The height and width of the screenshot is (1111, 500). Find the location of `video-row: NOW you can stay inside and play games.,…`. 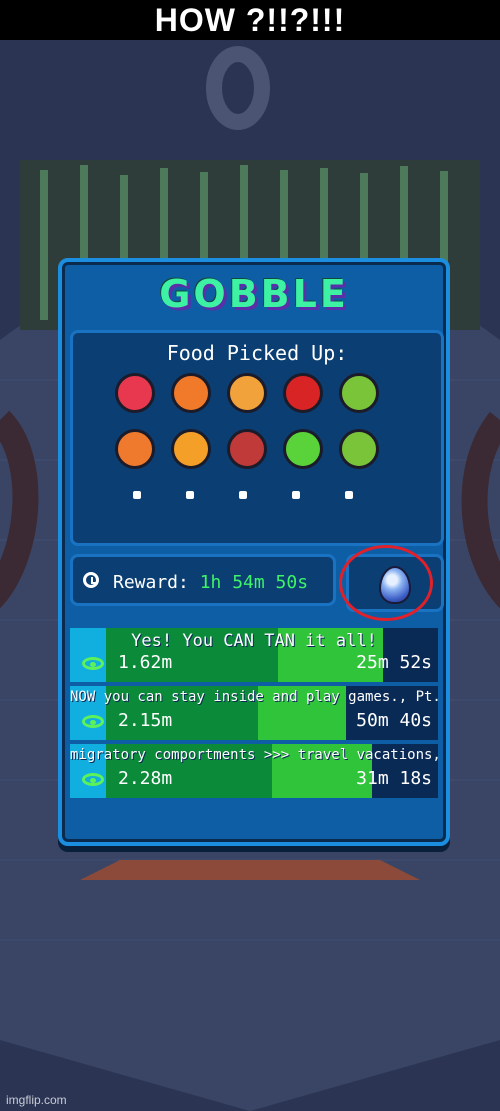

video-row: NOW you can stay inside and play games.,… is located at coordinates (254, 713).